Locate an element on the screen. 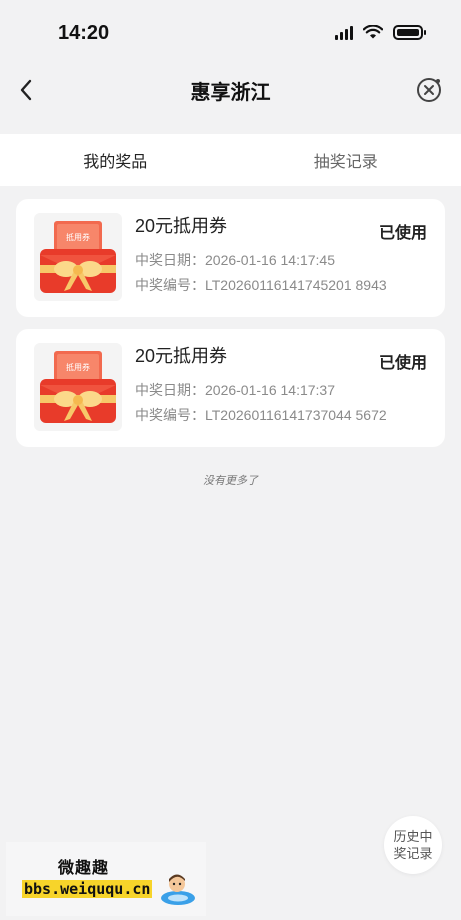  wifi-icon is located at coordinates (373, 32).